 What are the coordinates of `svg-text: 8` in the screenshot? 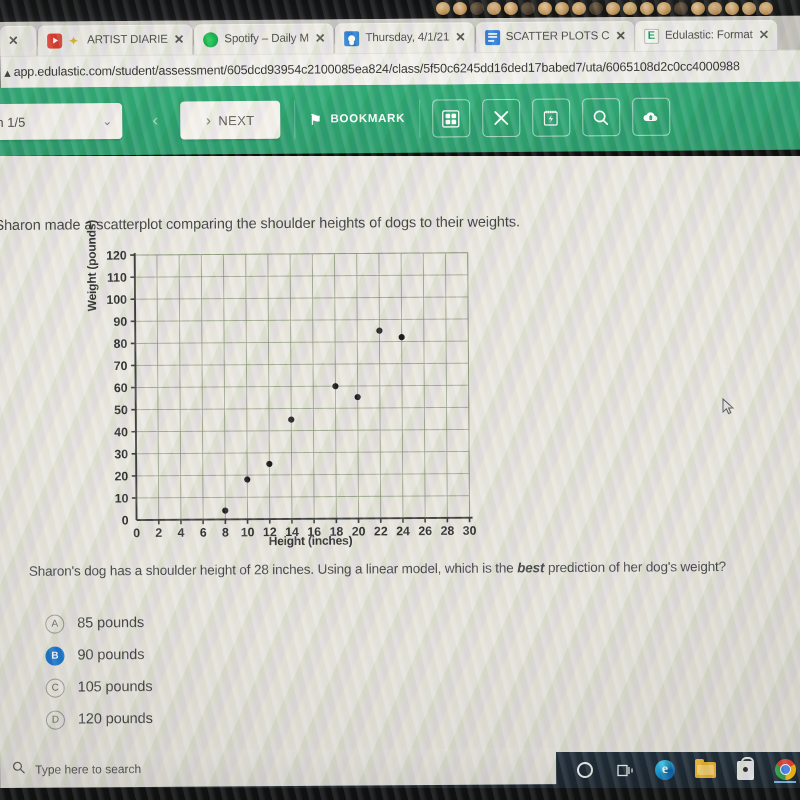 It's located at (225, 532).